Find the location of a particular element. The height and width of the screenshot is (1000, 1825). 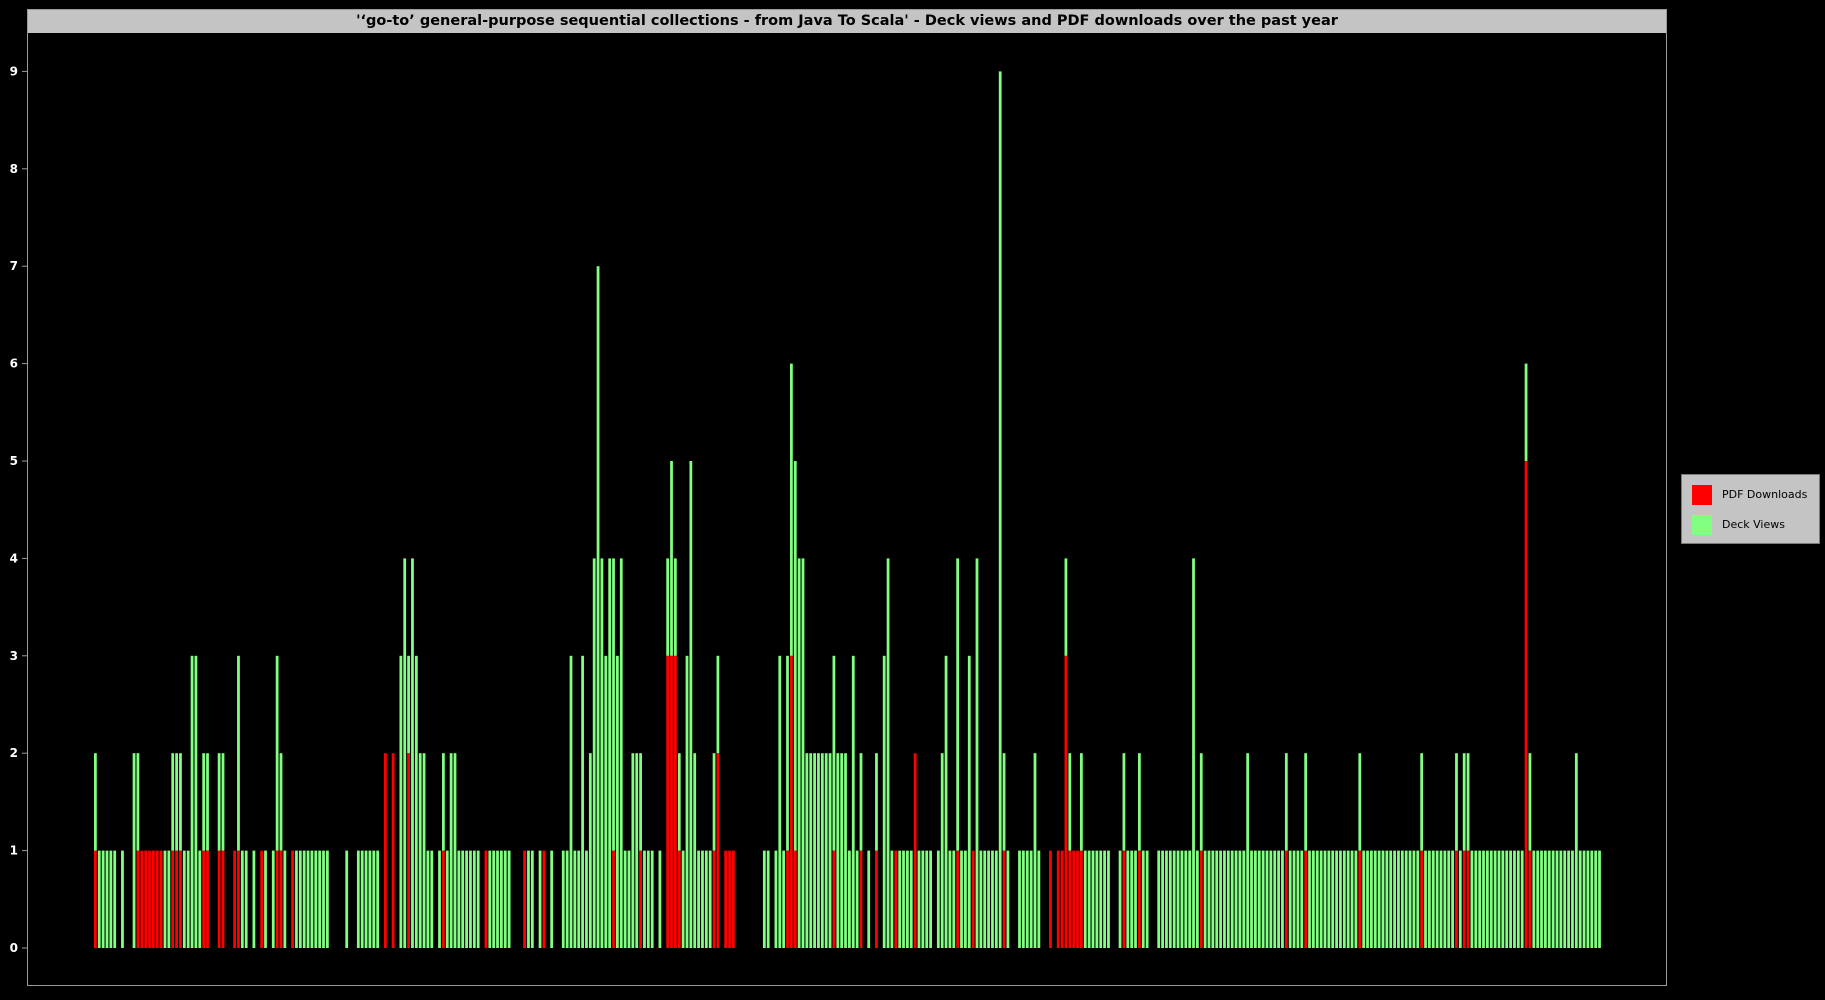

y-tick-label: 4 is located at coordinates (14, 558).